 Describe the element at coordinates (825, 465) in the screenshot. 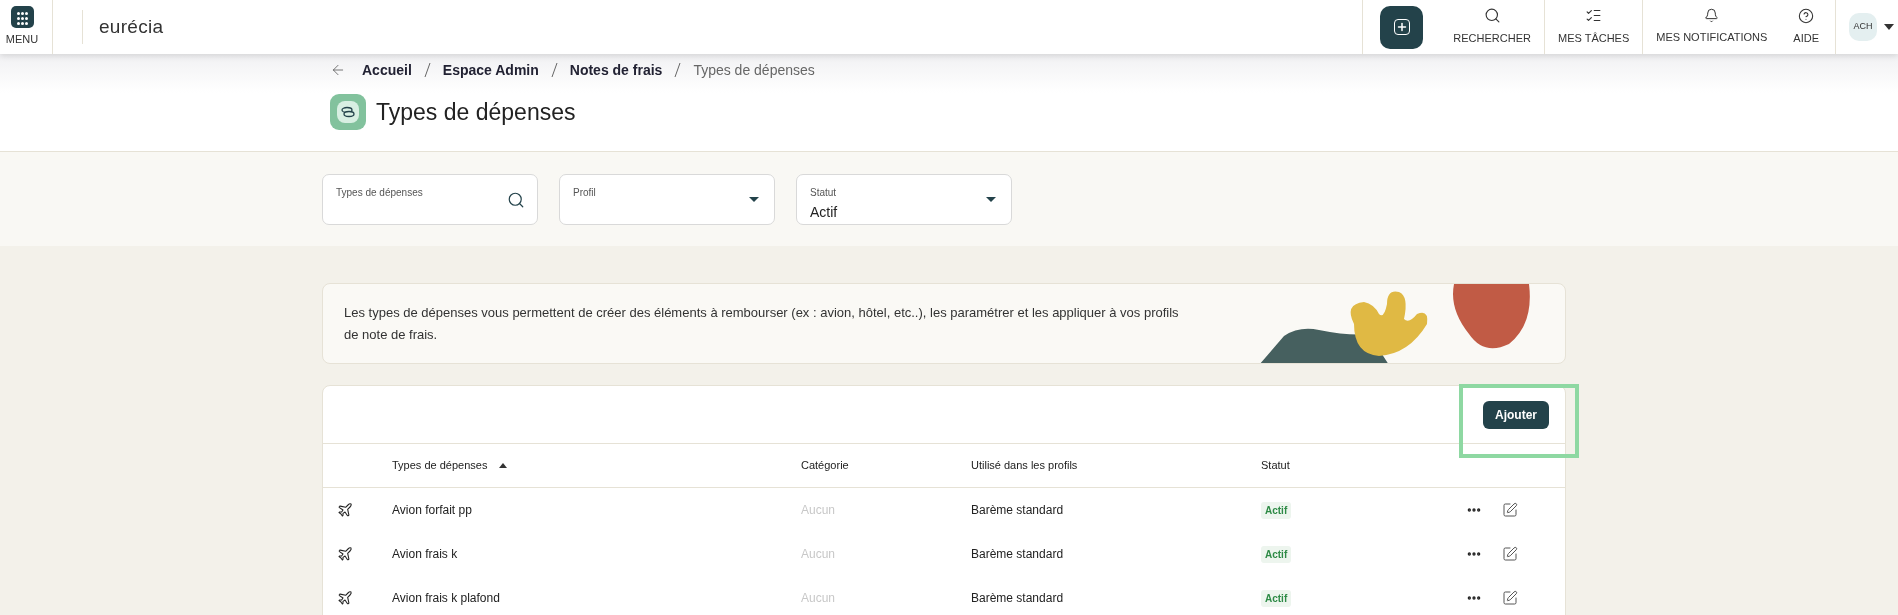

I see `column-header: Catégorie` at that location.